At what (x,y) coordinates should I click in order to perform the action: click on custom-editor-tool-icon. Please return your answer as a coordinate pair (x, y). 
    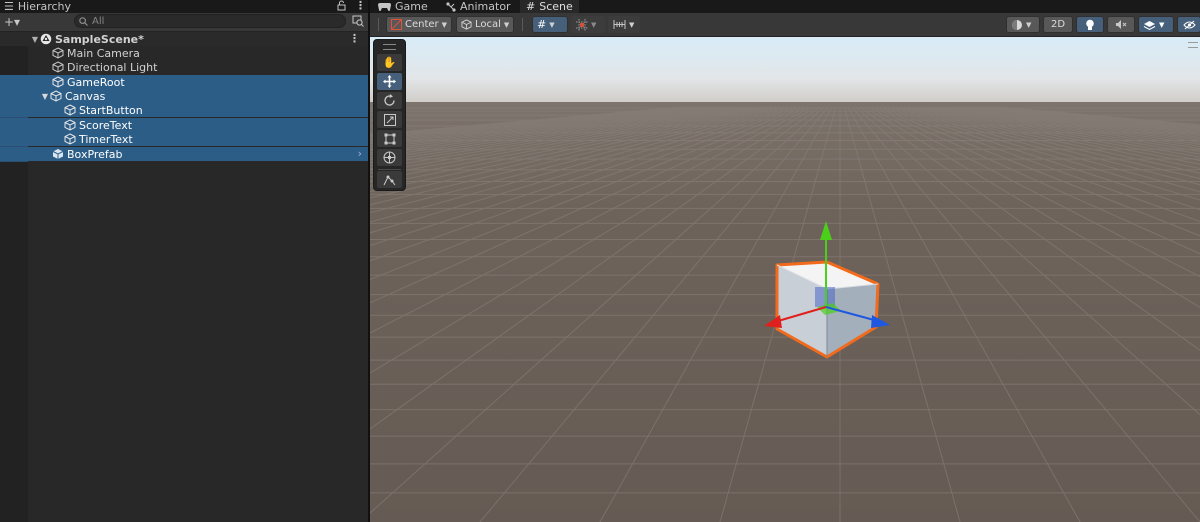
    Looking at the image, I should click on (389, 180).